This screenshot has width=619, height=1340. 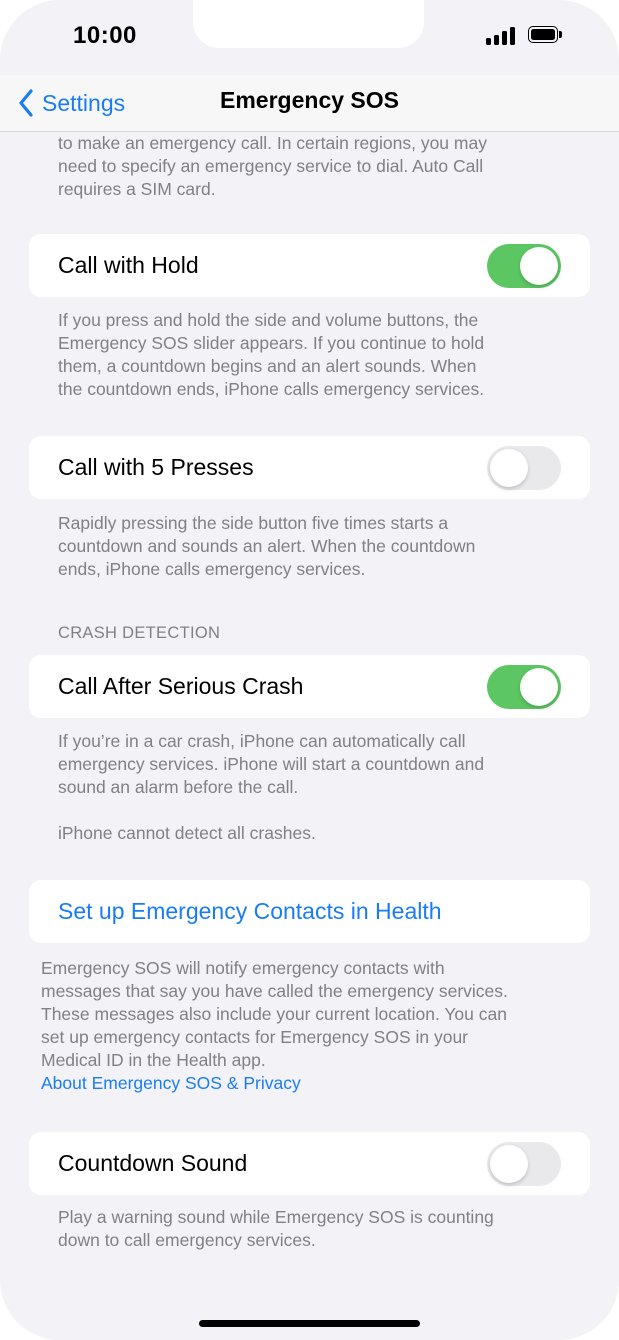 I want to click on footer-line: ends, iPhone calls emergency services., so click(x=212, y=569).